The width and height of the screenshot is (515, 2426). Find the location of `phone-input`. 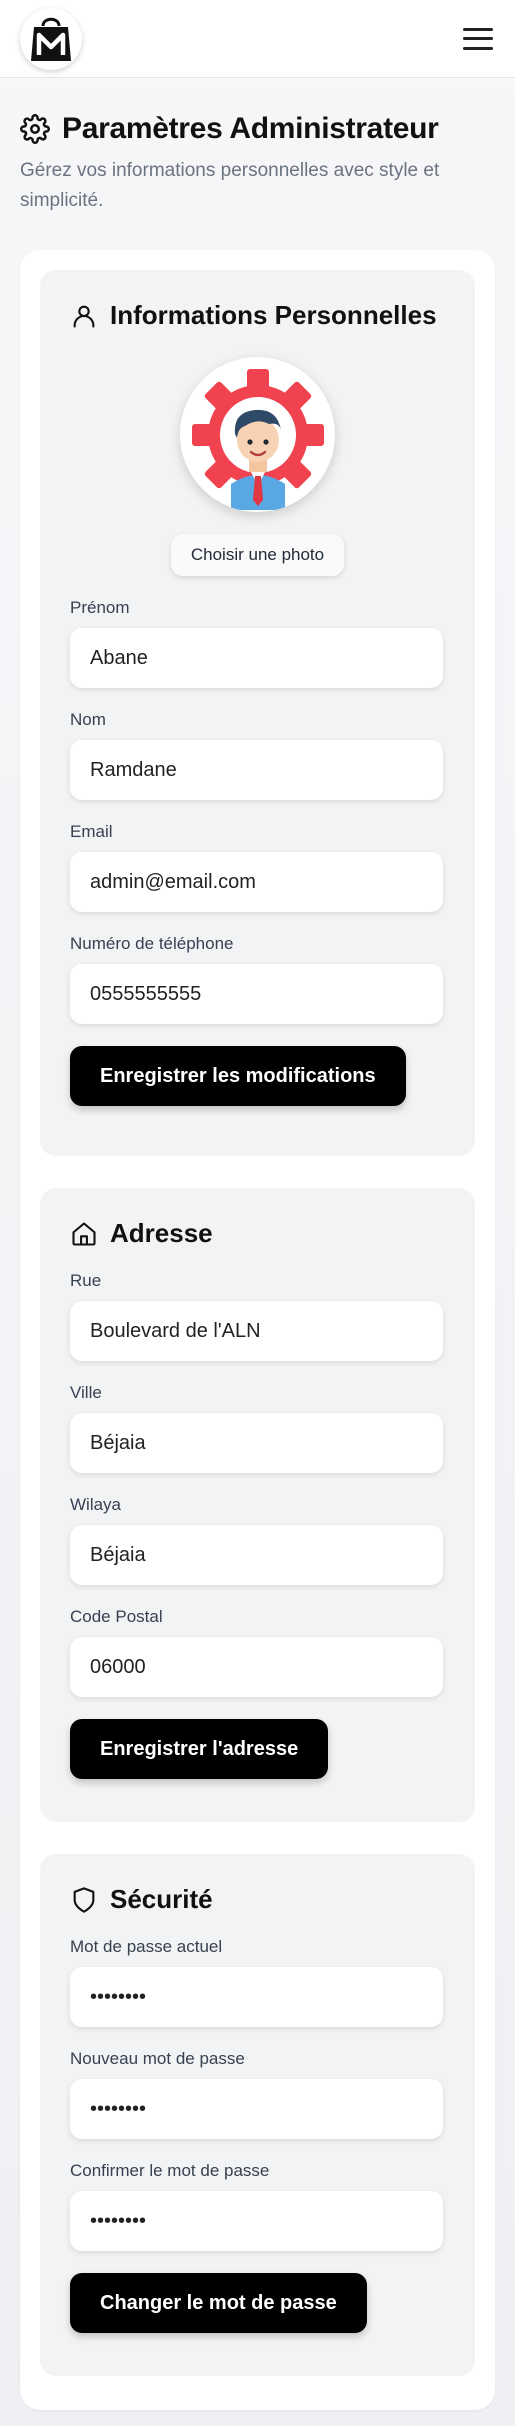

phone-input is located at coordinates (256, 994).